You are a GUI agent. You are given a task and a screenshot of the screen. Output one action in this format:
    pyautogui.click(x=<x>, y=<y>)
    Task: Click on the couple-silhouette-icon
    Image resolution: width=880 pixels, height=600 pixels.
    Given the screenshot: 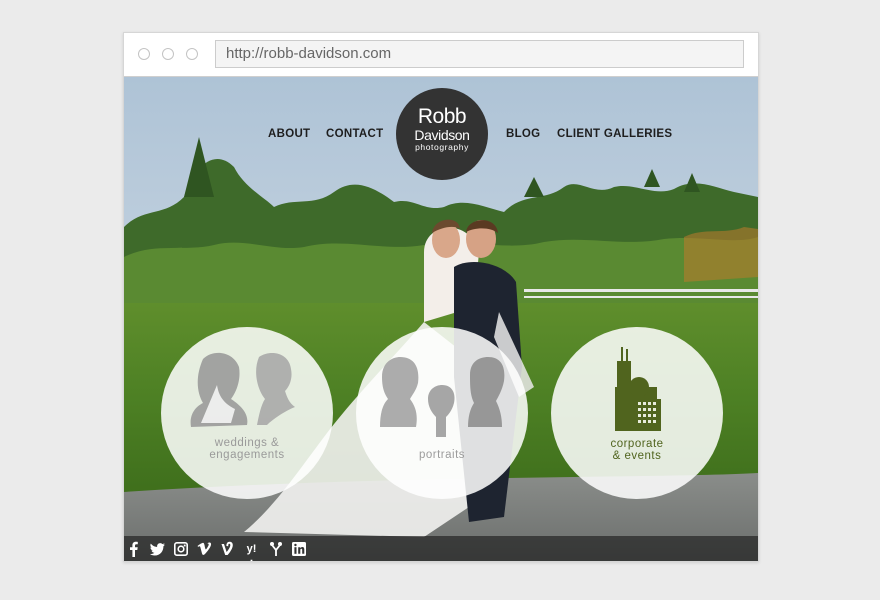 What is the action you would take?
    pyautogui.click(x=242, y=389)
    